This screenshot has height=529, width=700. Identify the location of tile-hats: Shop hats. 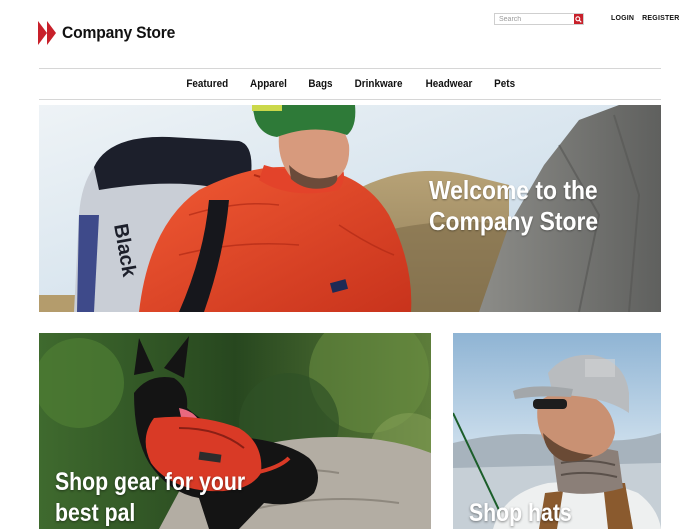
(557, 431).